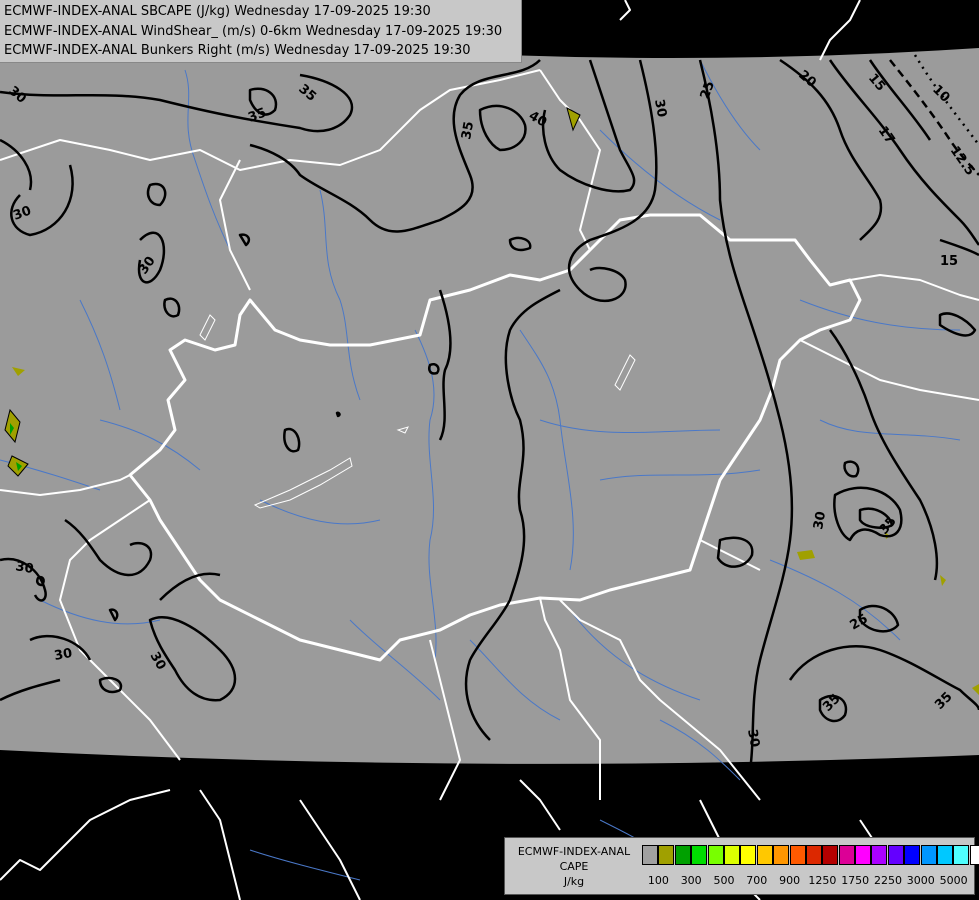 This screenshot has height=900, width=979. What do you see at coordinates (574, 851) in the screenshot?
I see `legend-title-model: ECMWF-INDEX-ANAL` at bounding box center [574, 851].